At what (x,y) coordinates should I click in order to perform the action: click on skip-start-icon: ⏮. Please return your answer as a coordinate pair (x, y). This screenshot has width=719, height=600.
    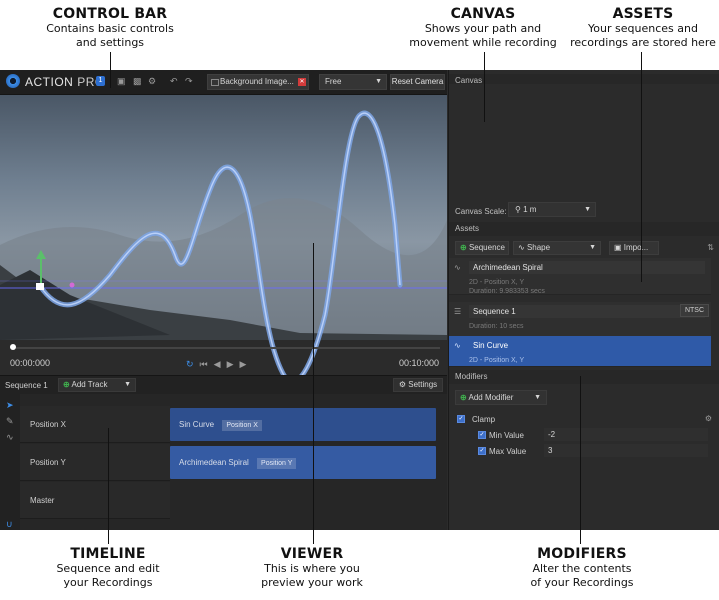
    Looking at the image, I should click on (207, 364).